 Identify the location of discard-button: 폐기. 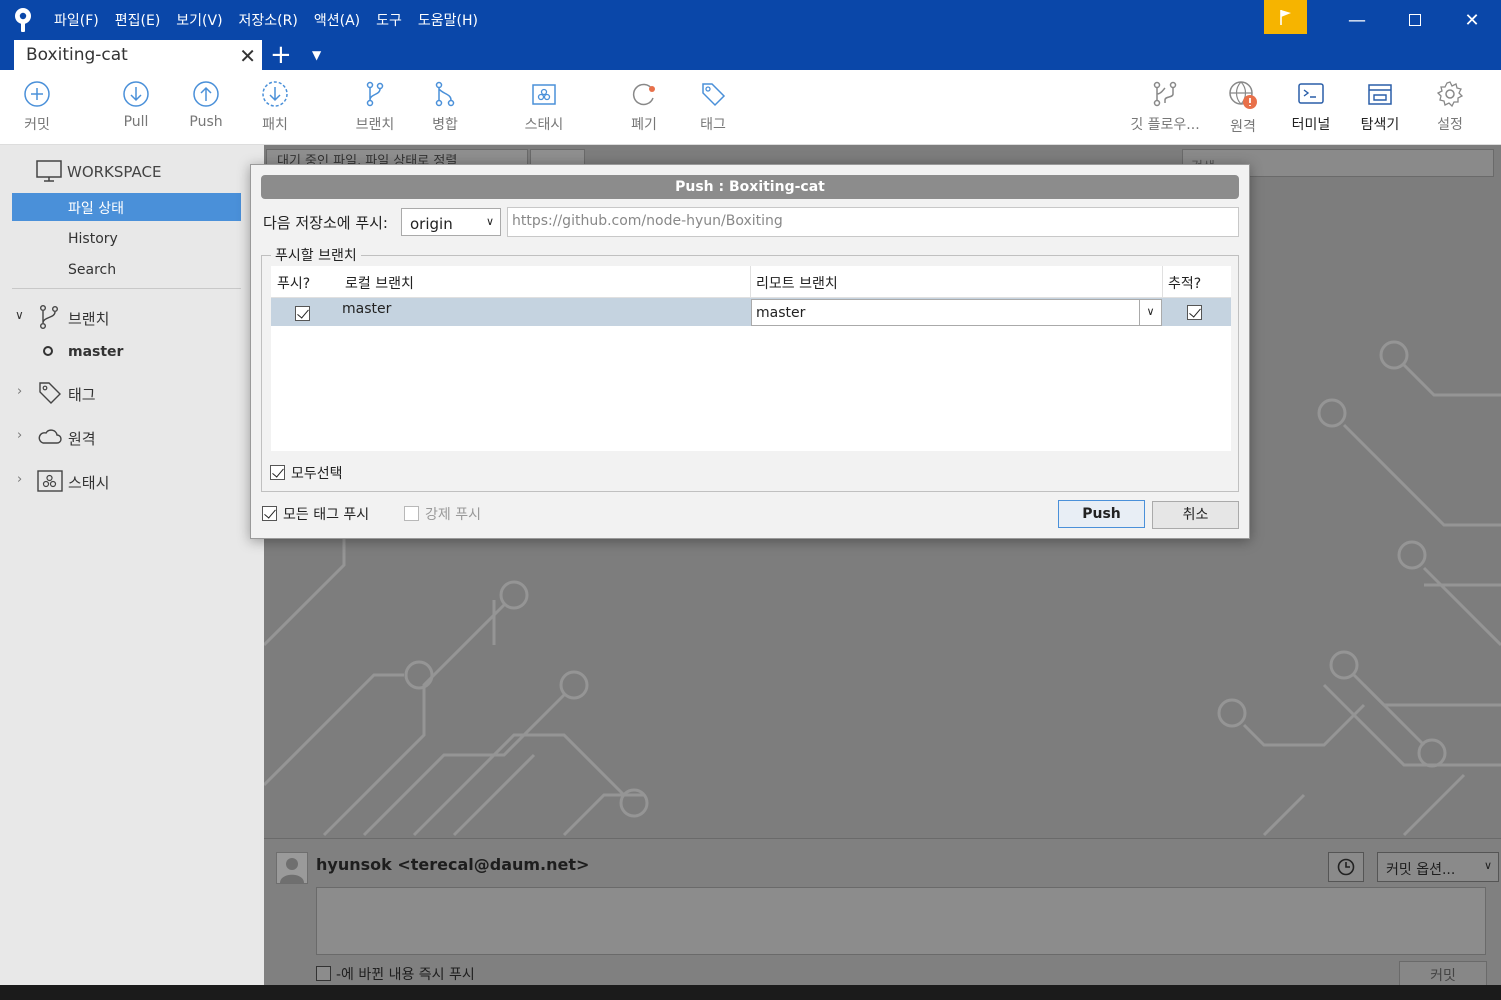
(644, 107).